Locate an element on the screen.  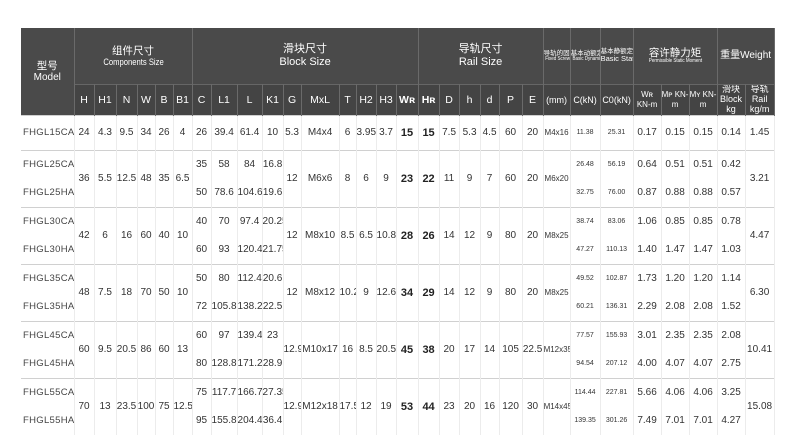
cell-b1: 10 is located at coordinates (183, 235).